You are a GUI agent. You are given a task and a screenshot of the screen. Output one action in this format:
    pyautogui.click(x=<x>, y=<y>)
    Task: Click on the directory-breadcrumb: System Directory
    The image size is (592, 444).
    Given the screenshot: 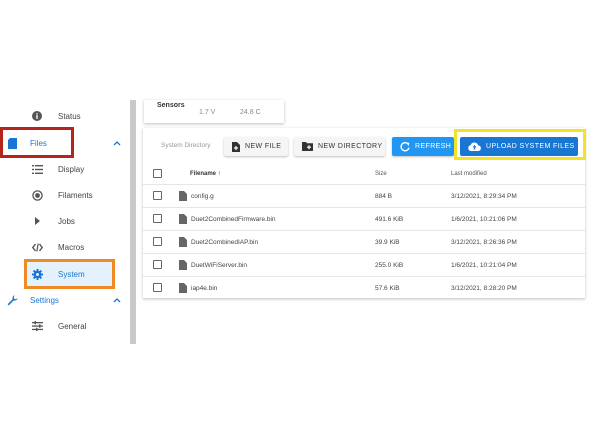 What is the action you would take?
    pyautogui.click(x=185, y=145)
    